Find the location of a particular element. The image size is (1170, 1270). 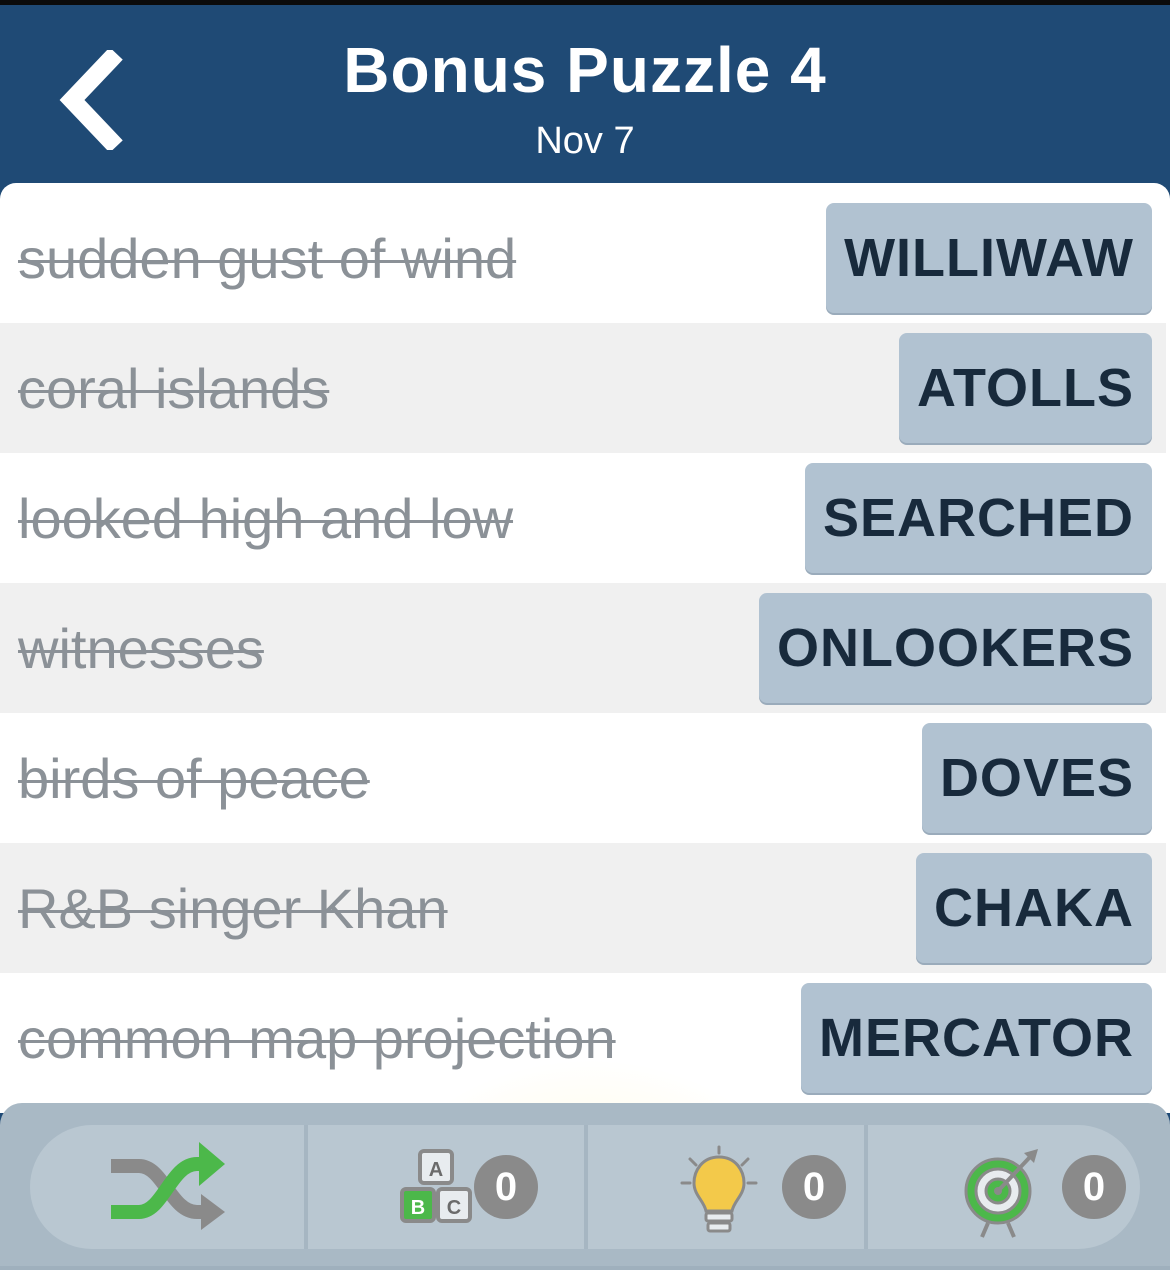

answer-tile: DOVES is located at coordinates (1036, 778).